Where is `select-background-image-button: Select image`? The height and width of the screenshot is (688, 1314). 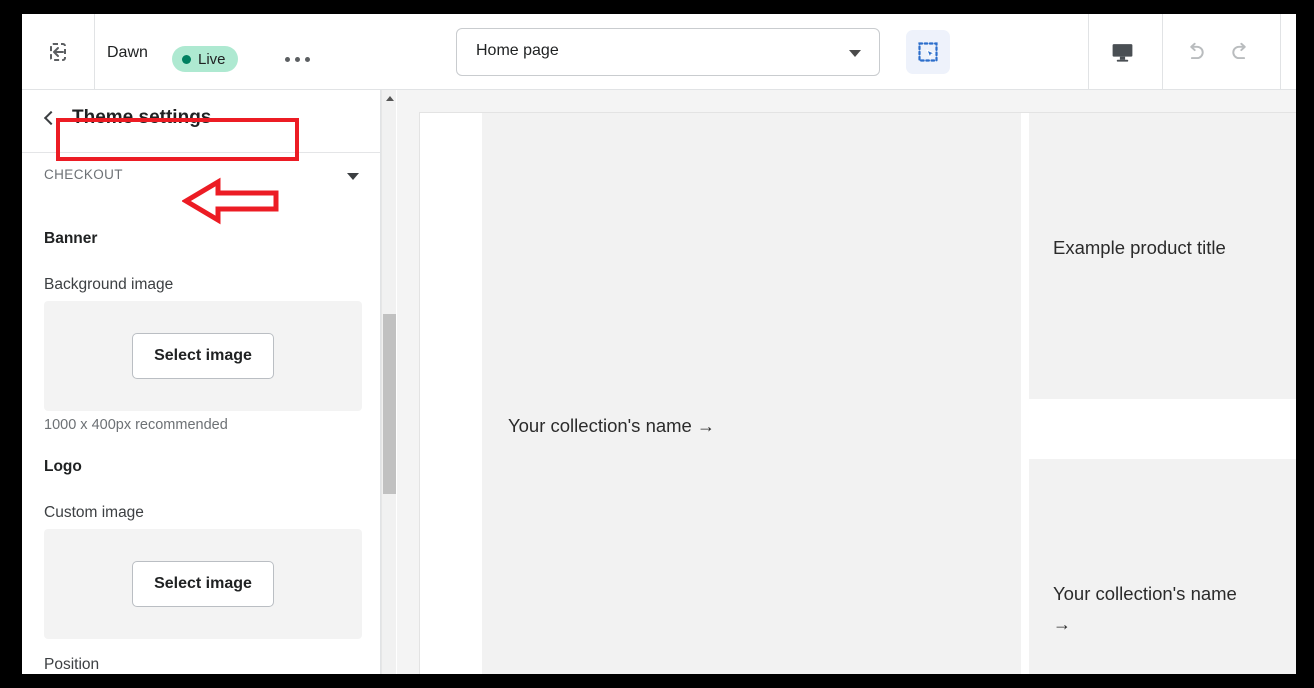
select-background-image-button: Select image is located at coordinates (203, 356).